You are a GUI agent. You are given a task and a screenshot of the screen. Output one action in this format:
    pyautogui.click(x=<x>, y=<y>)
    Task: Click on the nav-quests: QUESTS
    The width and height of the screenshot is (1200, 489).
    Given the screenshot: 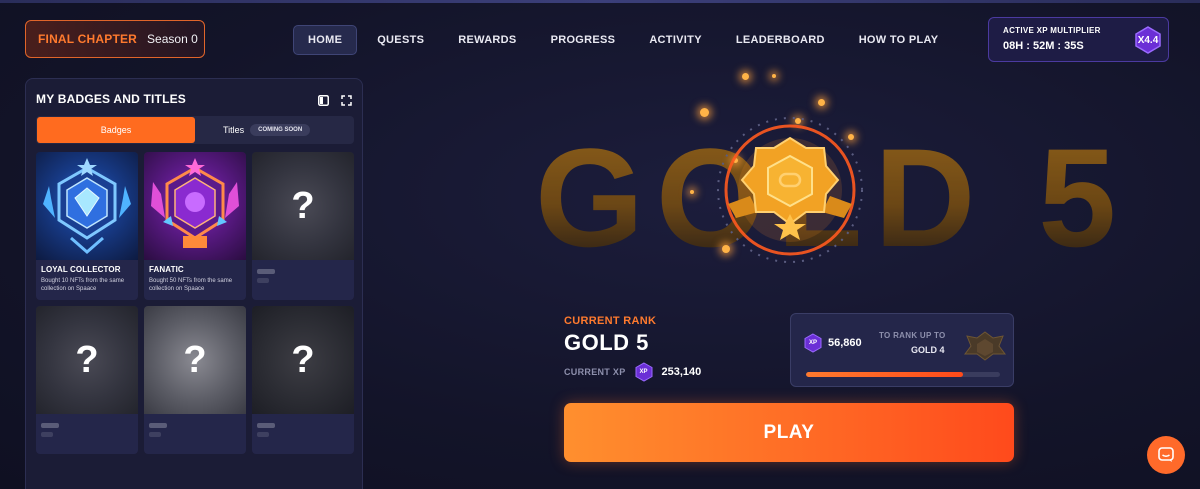 What is the action you would take?
    pyautogui.click(x=400, y=40)
    